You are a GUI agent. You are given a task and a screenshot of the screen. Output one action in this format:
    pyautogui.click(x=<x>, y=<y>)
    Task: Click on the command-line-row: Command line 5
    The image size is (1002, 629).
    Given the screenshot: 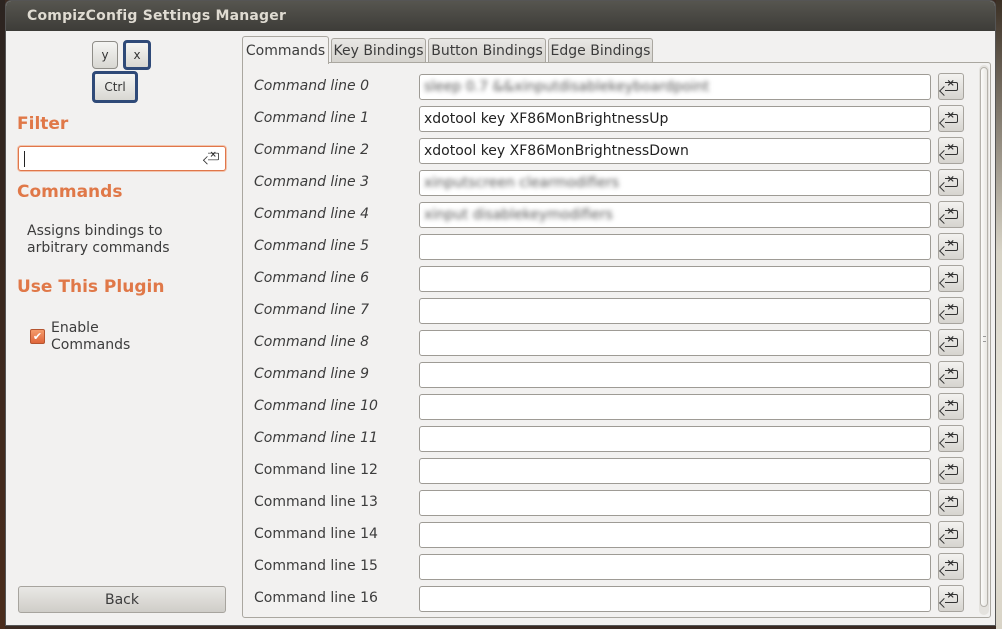 What is the action you would take?
    pyautogui.click(x=610, y=247)
    